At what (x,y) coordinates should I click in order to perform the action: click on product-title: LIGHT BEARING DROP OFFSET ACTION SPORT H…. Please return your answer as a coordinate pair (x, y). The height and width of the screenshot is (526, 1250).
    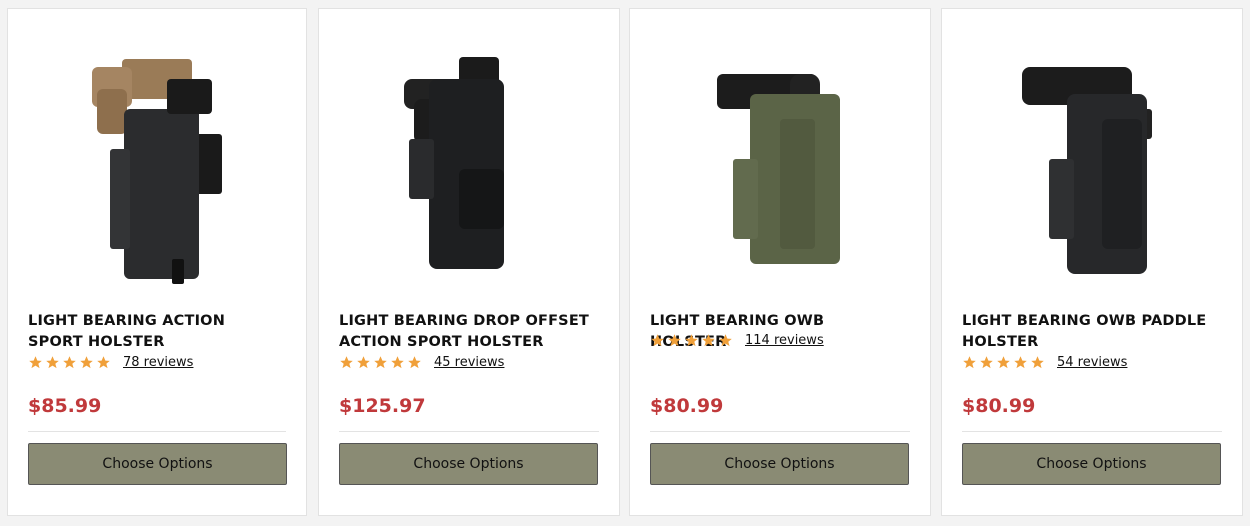
    Looking at the image, I should click on (464, 332).